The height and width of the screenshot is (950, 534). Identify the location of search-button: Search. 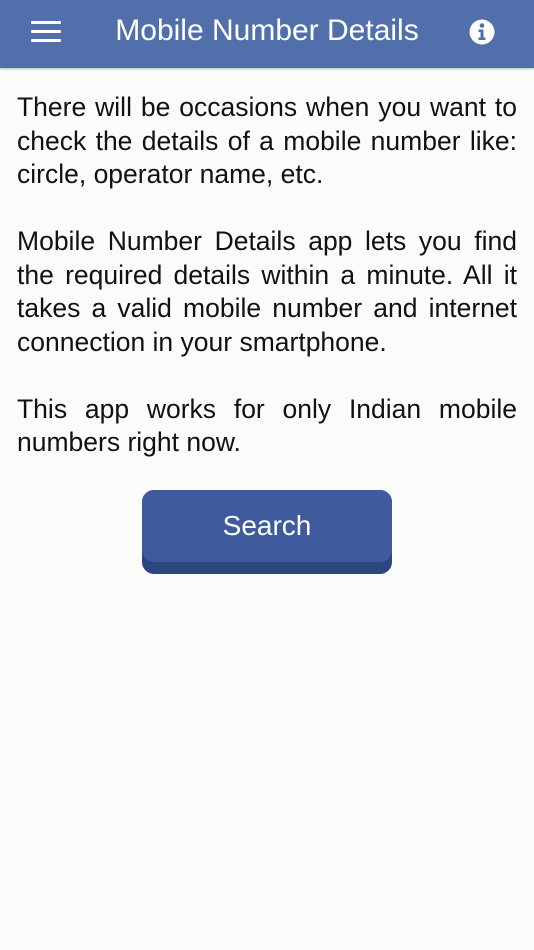
(267, 532).